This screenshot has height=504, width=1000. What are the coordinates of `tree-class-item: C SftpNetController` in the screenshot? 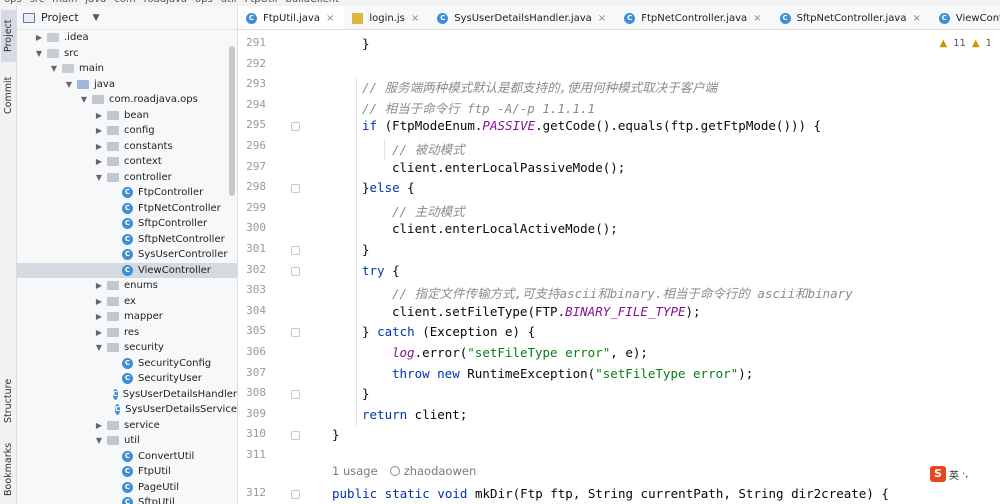 It's located at (127, 240).